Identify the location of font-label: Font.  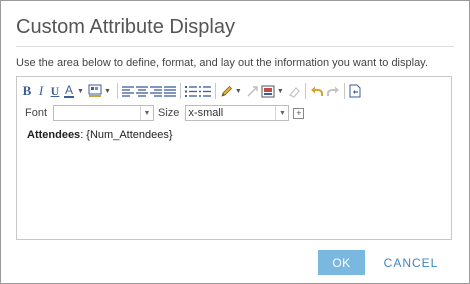
(36, 113).